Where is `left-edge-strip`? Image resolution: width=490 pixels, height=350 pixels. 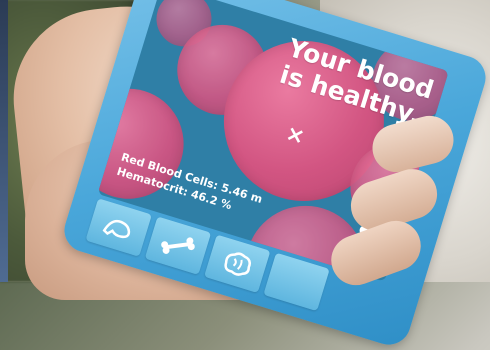 left-edge-strip is located at coordinates (4, 141).